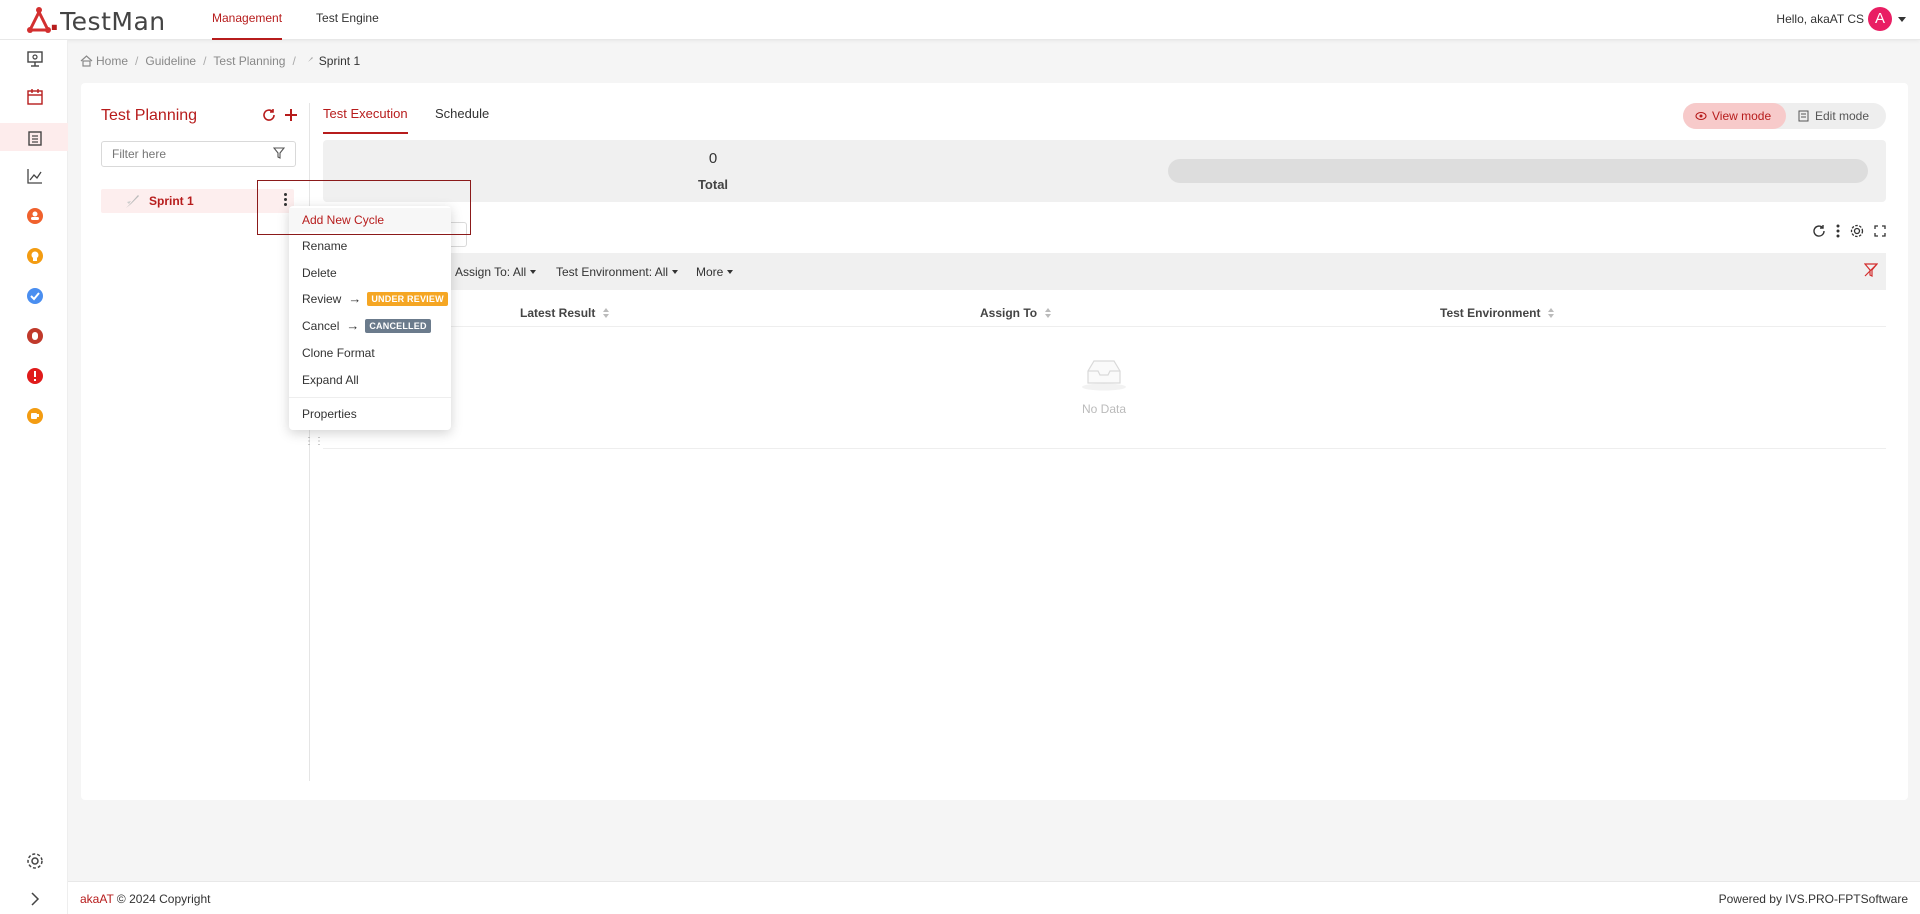  I want to click on column-label: Test Environment, so click(1490, 313).